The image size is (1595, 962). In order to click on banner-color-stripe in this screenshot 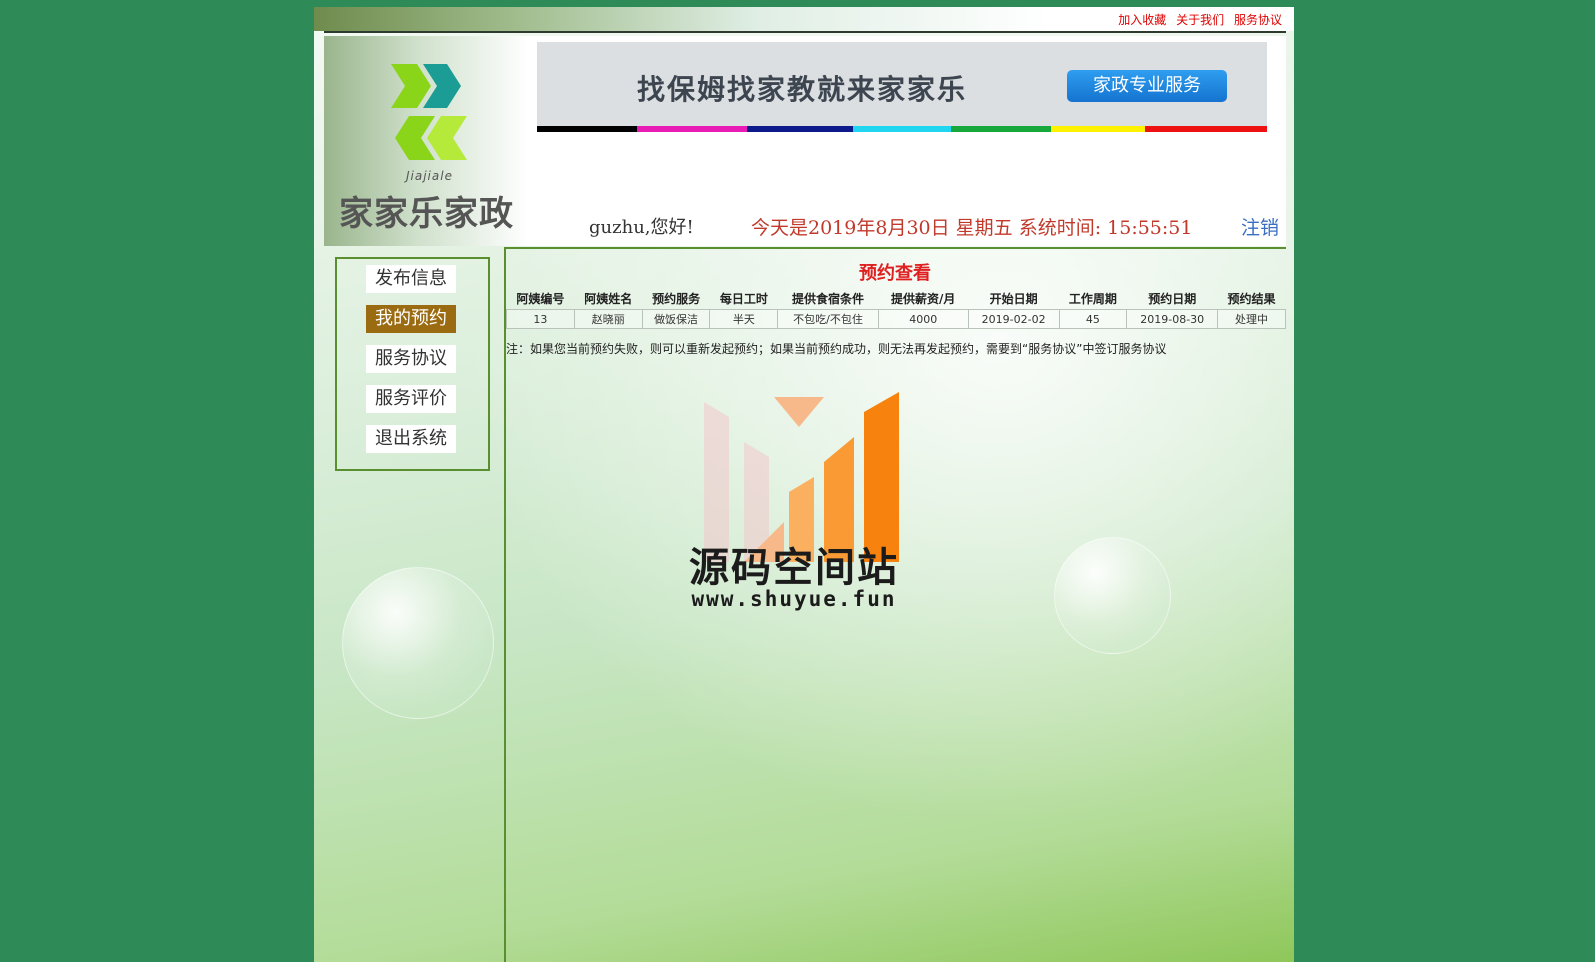, I will do `click(902, 129)`.